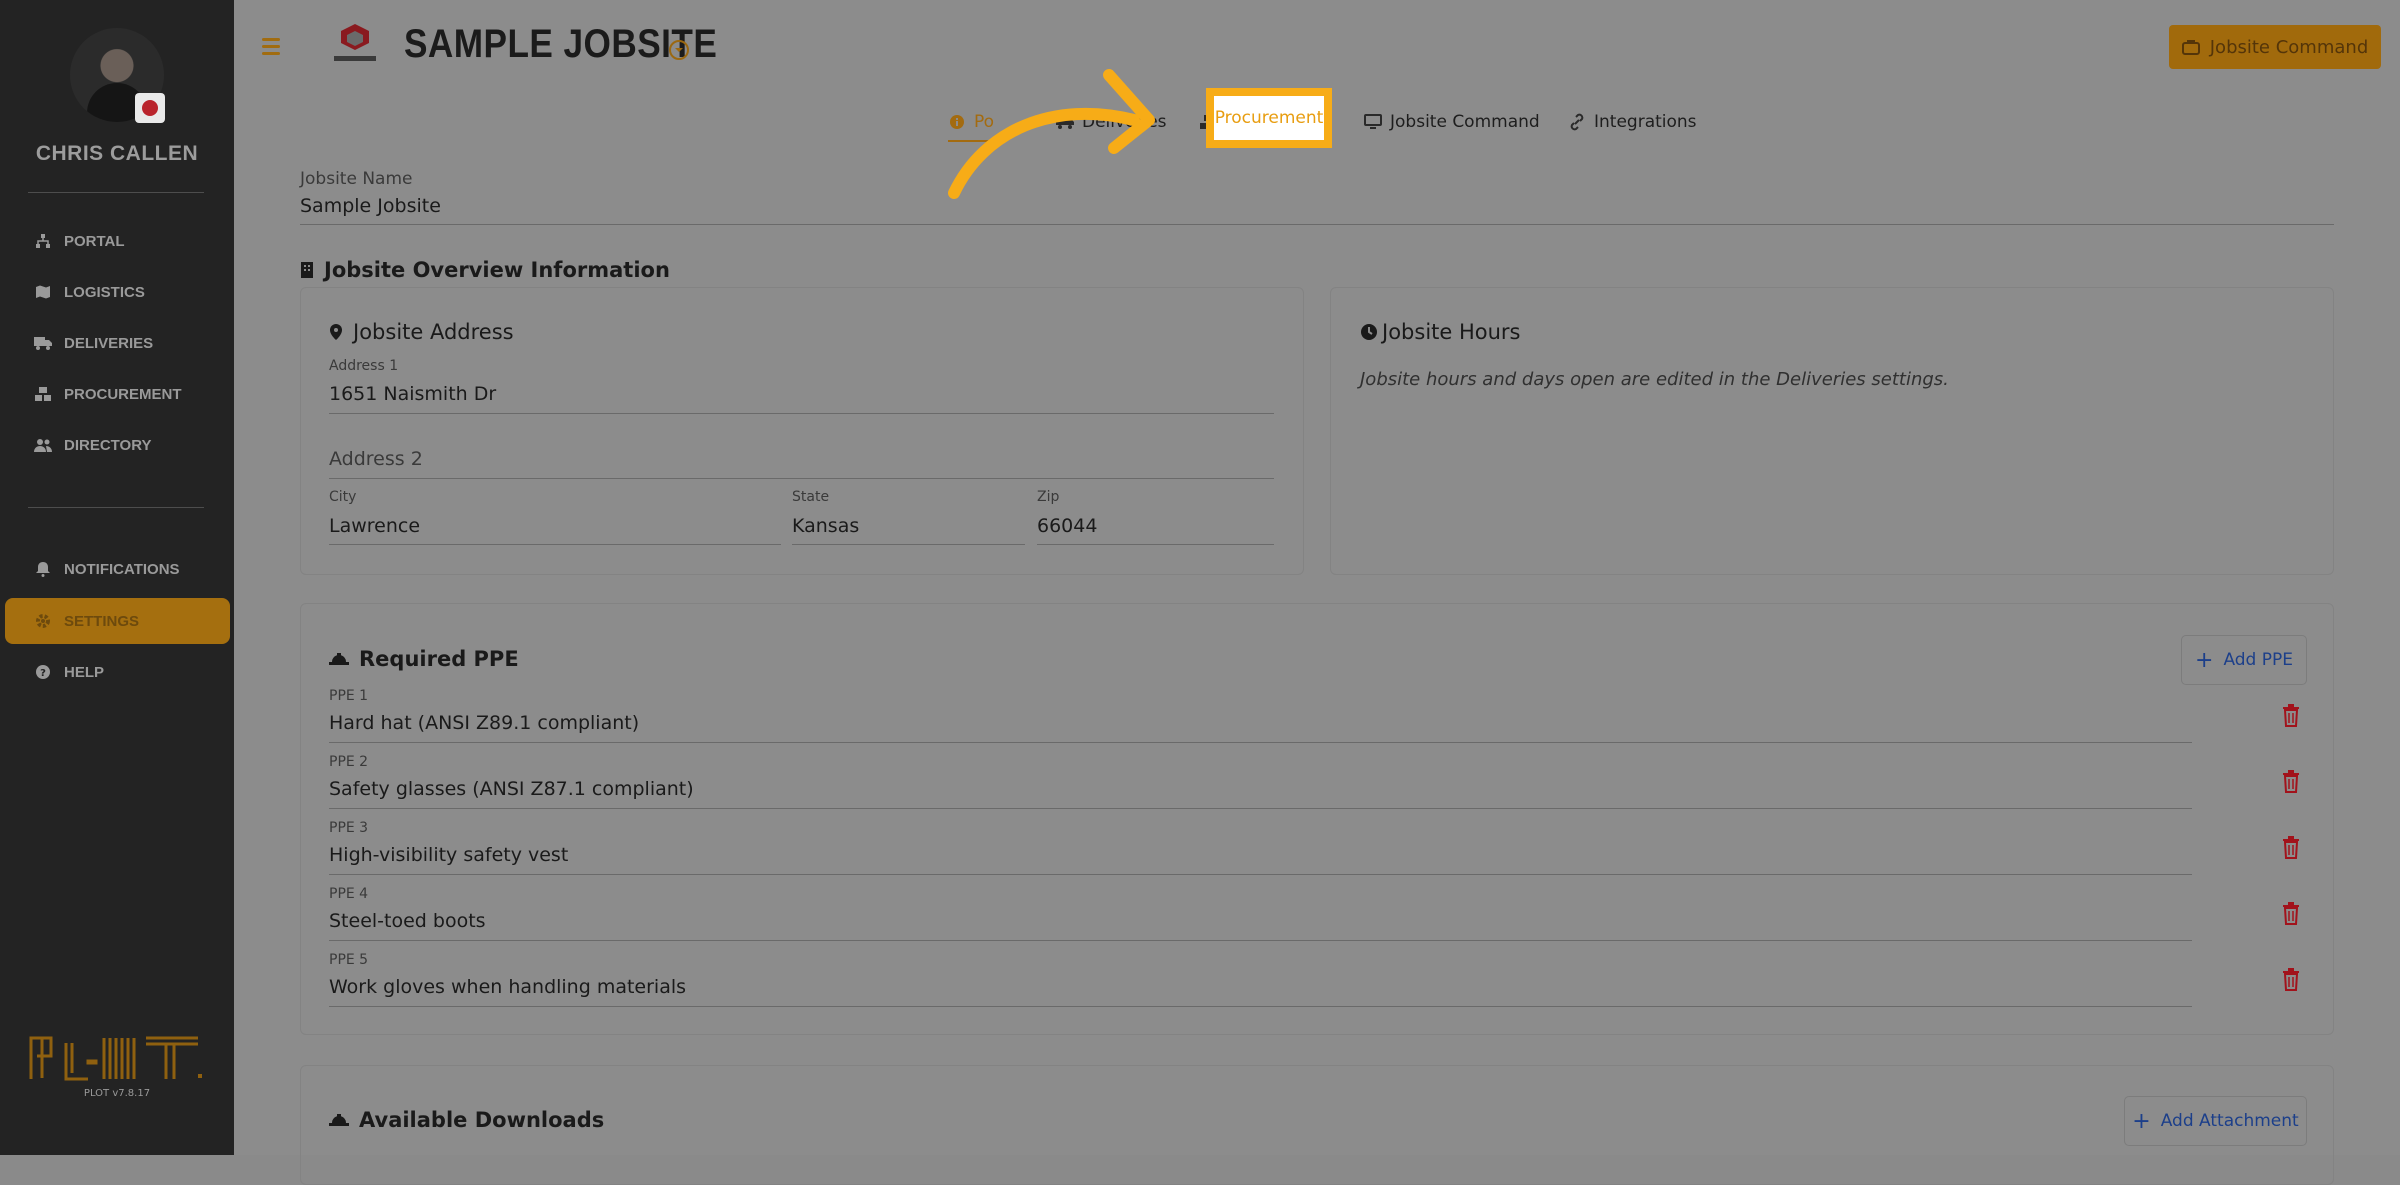 Image resolution: width=2400 pixels, height=1185 pixels. Describe the element at coordinates (2190, 47) in the screenshot. I see `briefcase-icon` at that location.